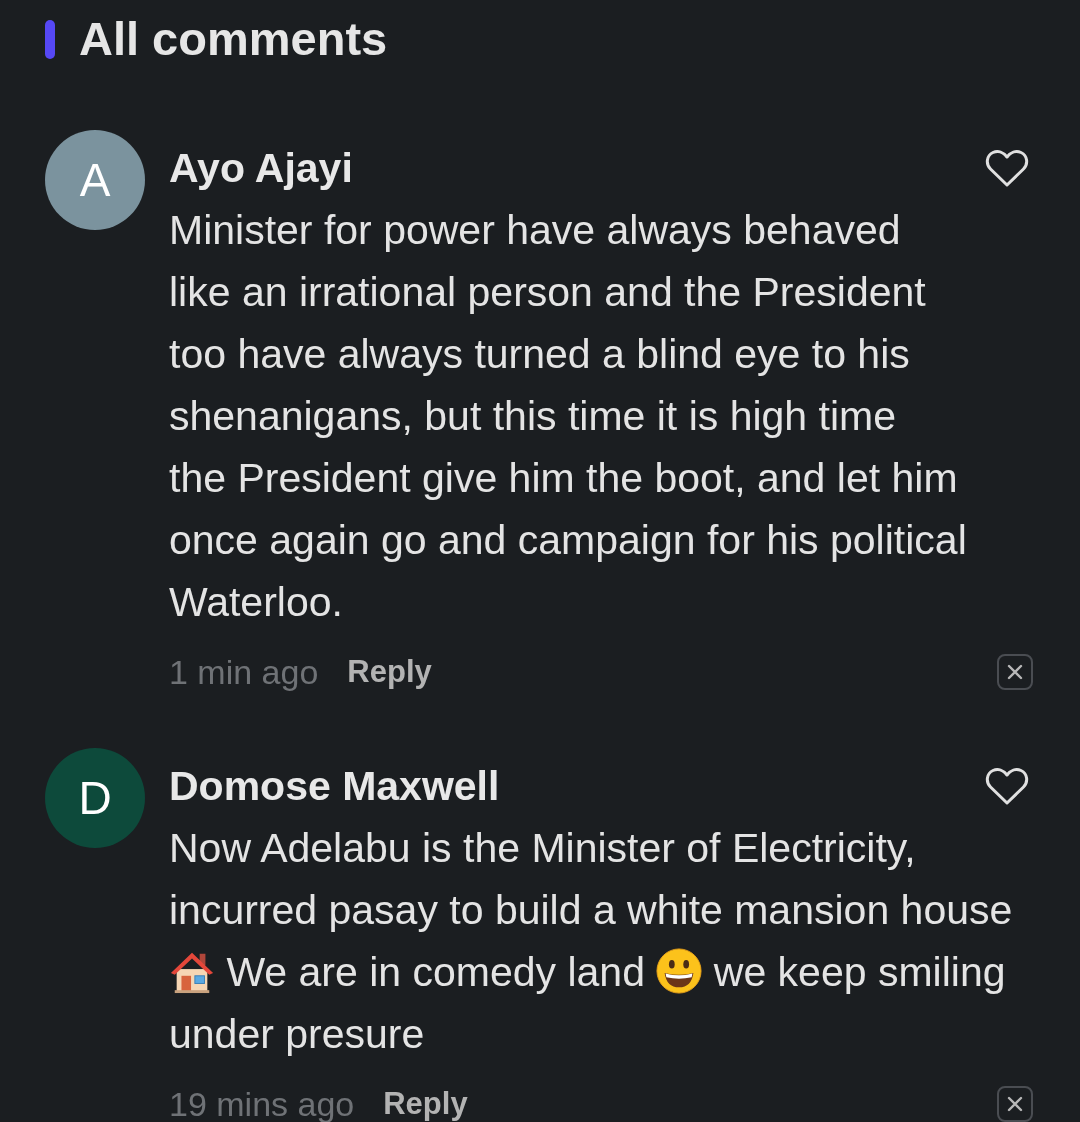 The height and width of the screenshot is (1122, 1080). I want to click on author-name: Domose Maxwell, so click(334, 786).